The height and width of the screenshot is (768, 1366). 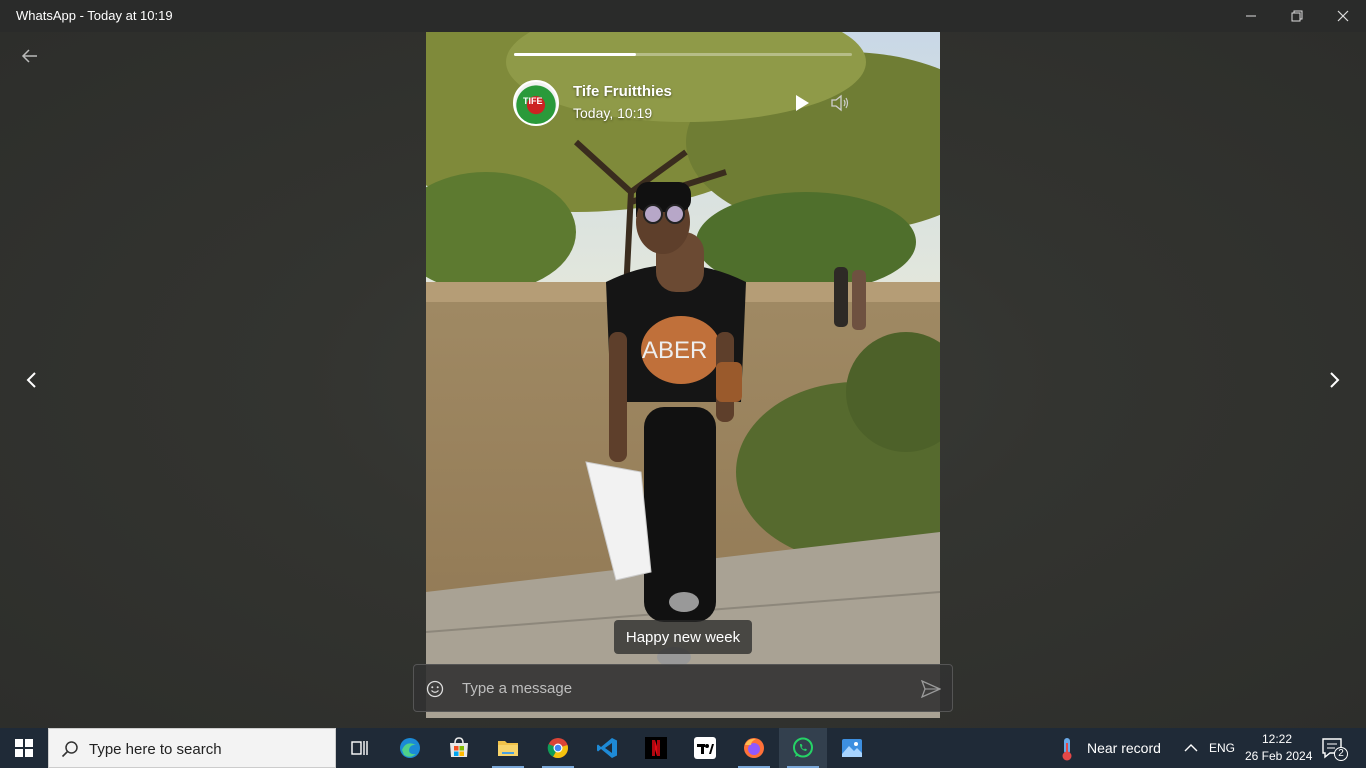 I want to click on volume-muted-icon, so click(x=840, y=103).